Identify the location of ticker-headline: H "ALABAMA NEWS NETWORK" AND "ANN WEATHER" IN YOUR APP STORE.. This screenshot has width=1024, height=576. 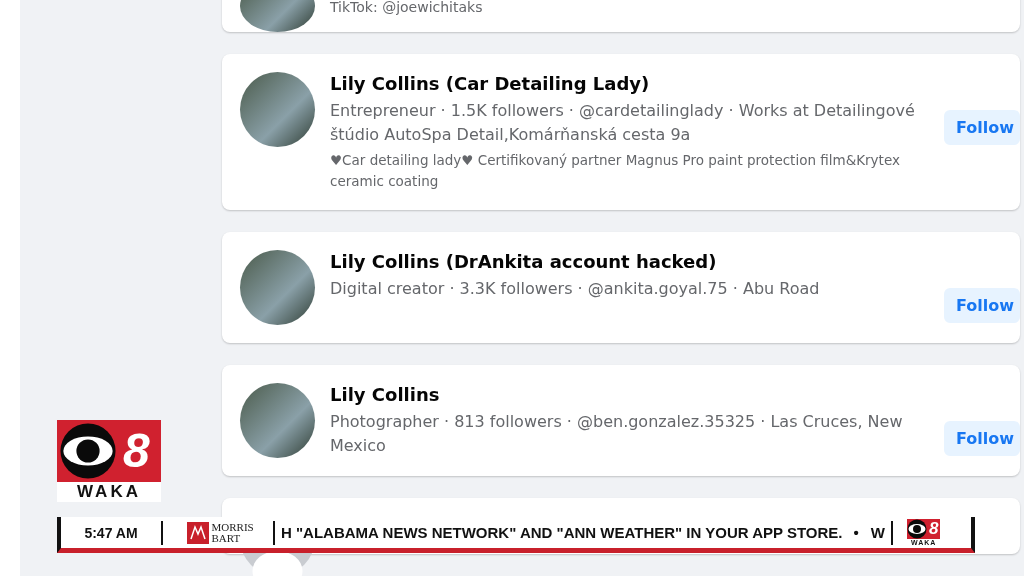
(562, 532).